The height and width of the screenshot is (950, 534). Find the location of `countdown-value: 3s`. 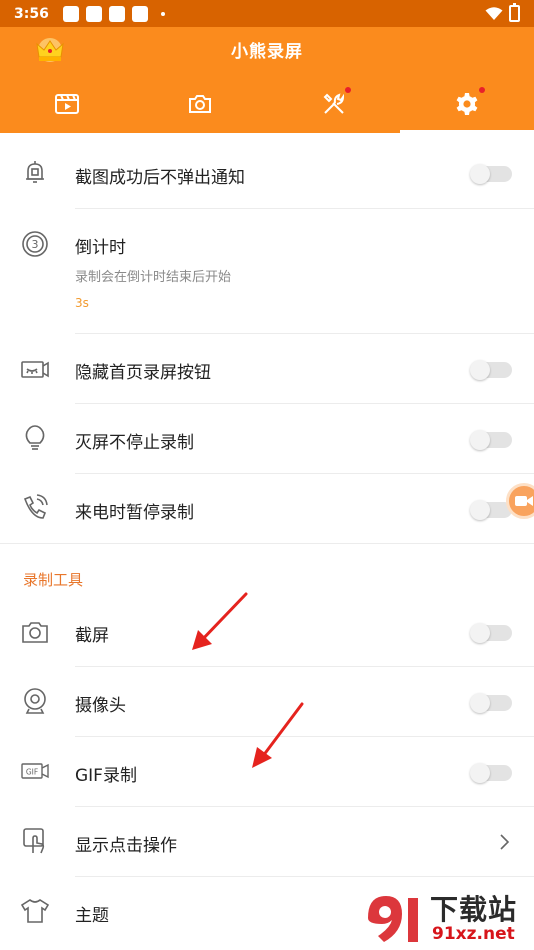

countdown-value: 3s is located at coordinates (82, 303).